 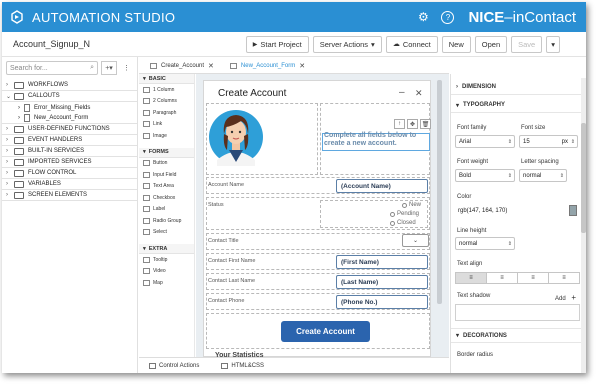 What do you see at coordinates (404, 214) in the screenshot?
I see `radio-pending: Pending` at bounding box center [404, 214].